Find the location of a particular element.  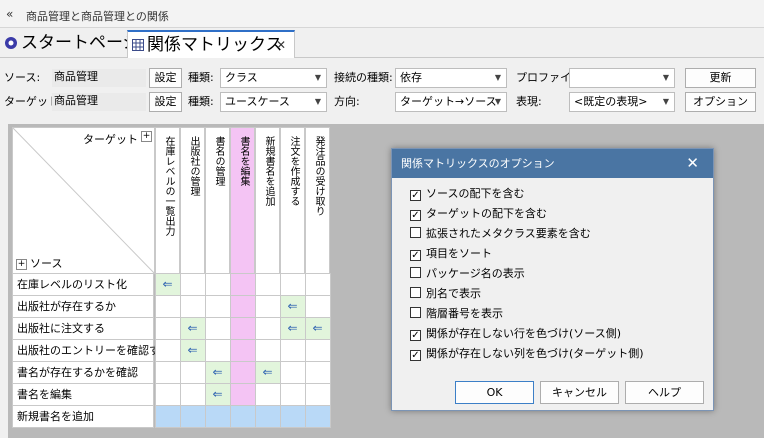

option-checkbox: 拡張されたメタクラス要素を含む is located at coordinates (500, 235).